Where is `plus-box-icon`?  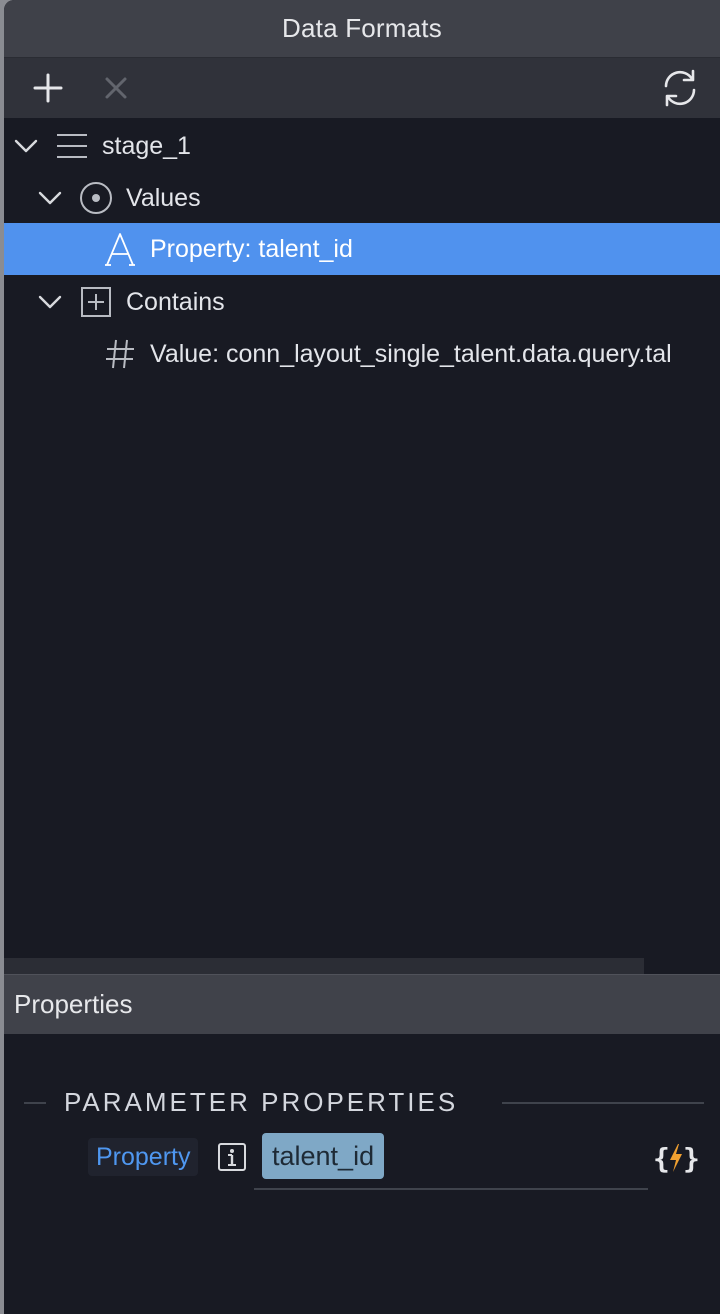 plus-box-icon is located at coordinates (96, 302).